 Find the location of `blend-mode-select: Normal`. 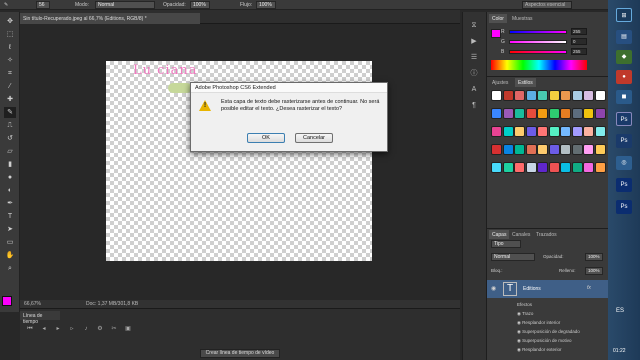

blend-mode-select: Normal is located at coordinates (513, 257).